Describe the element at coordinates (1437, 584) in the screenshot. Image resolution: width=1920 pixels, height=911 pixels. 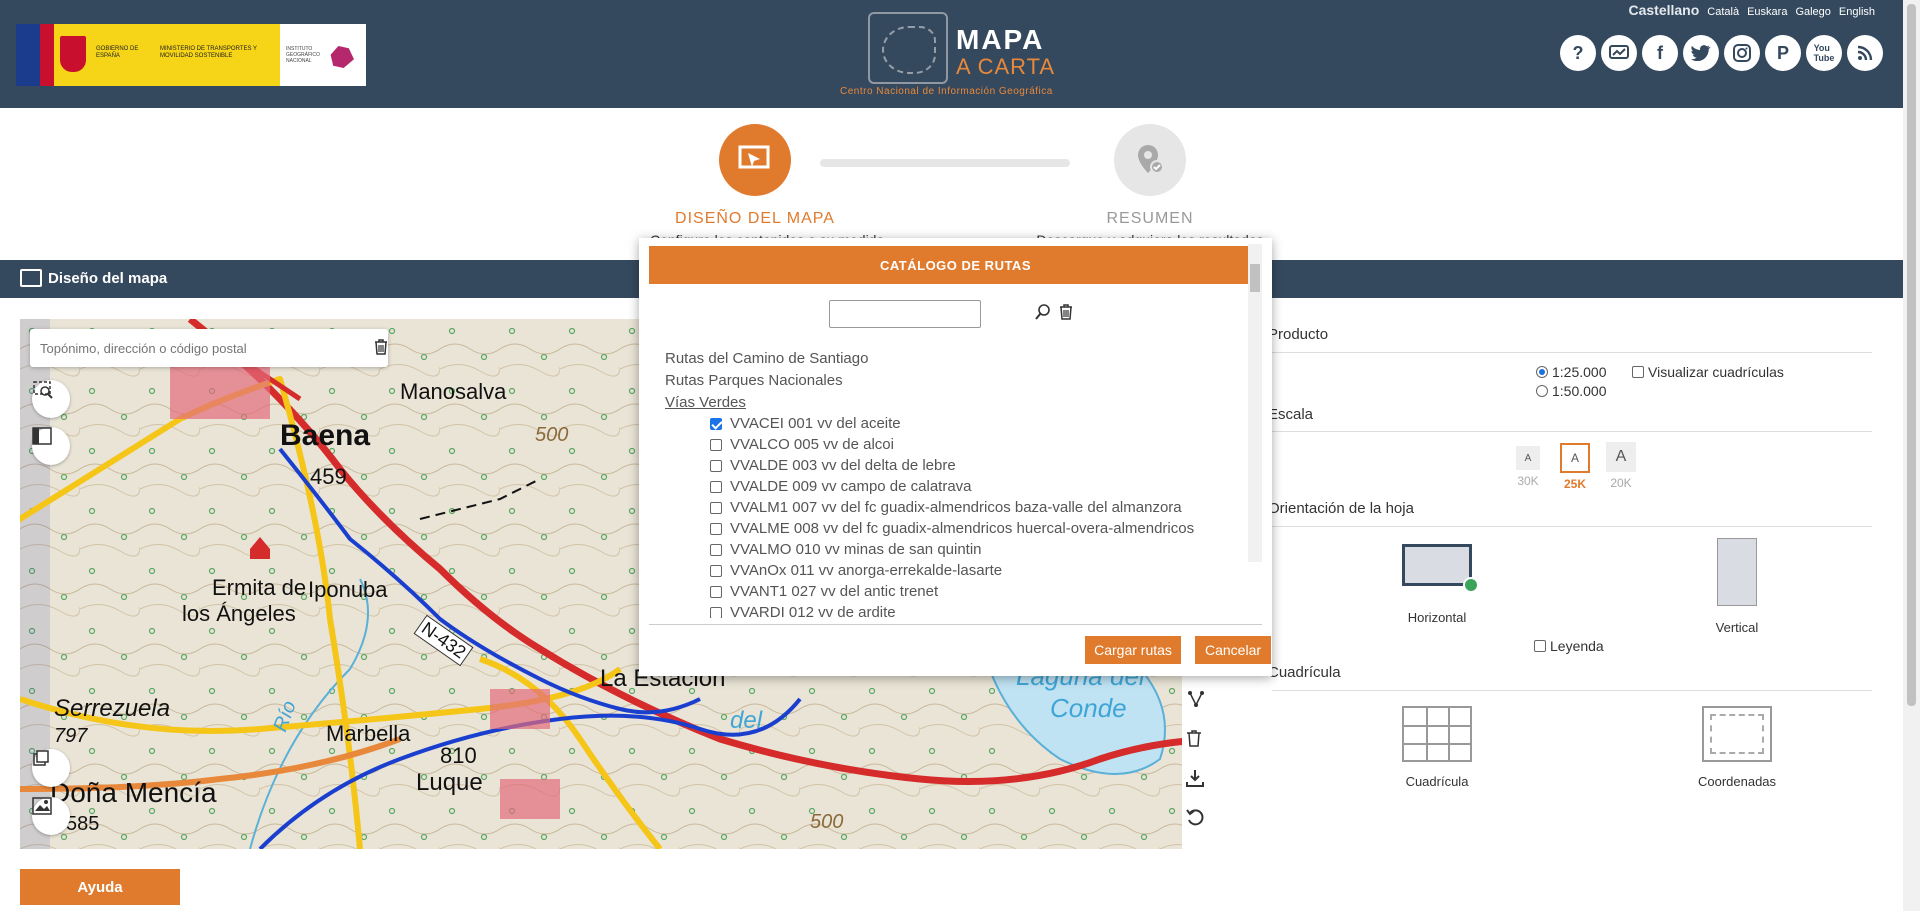
I see `orientation-horizontal: Horizontal` at that location.